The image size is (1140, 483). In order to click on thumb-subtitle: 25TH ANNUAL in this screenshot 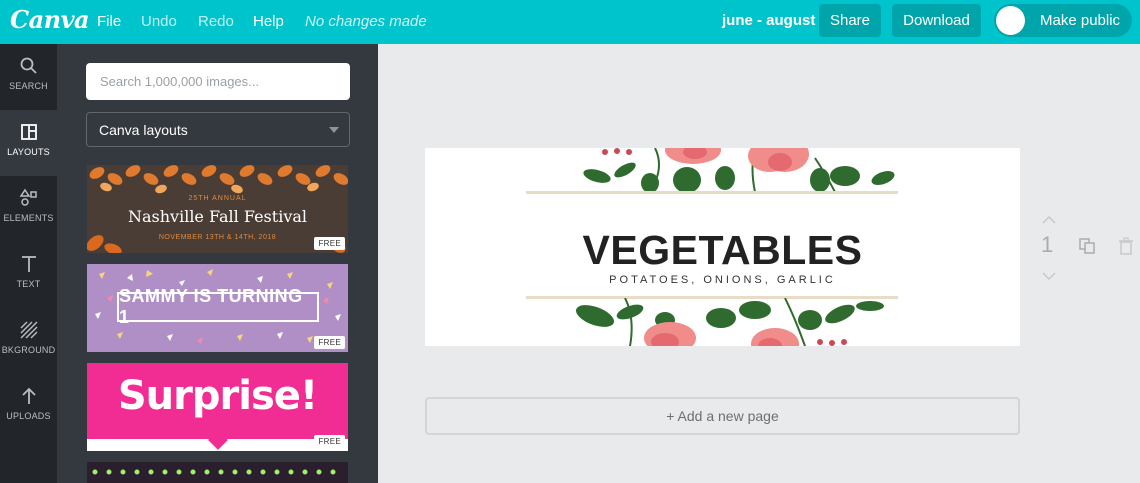, I will do `click(217, 198)`.